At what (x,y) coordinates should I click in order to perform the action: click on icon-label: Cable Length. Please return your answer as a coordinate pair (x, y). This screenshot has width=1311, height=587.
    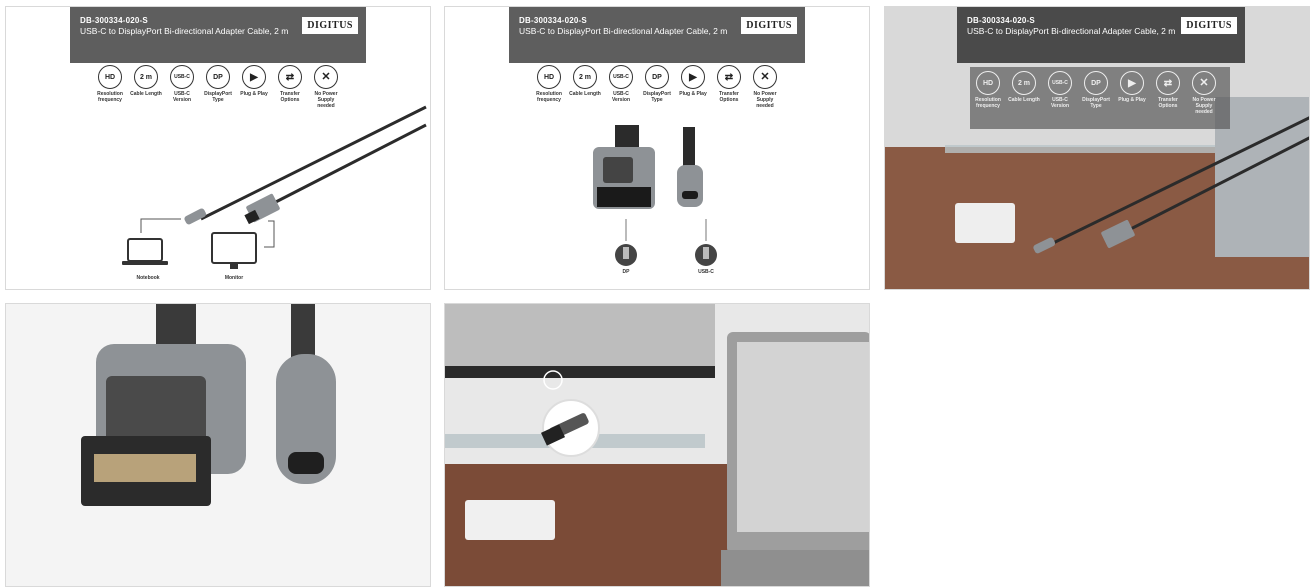
    Looking at the image, I should click on (1024, 100).